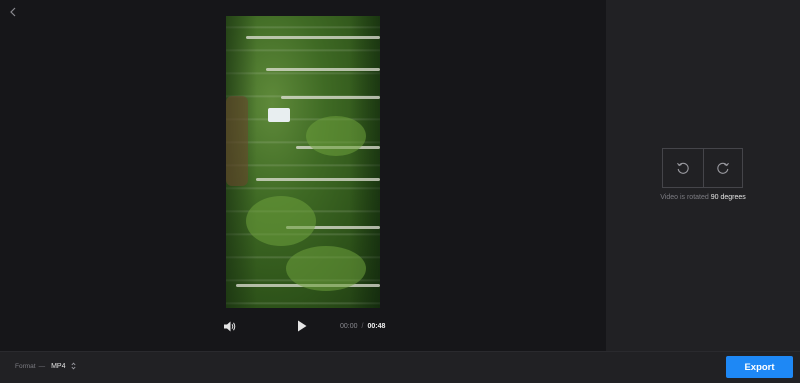 The image size is (800, 383). What do you see at coordinates (279, 115) in the screenshot?
I see `video-frame-figures` at bounding box center [279, 115].